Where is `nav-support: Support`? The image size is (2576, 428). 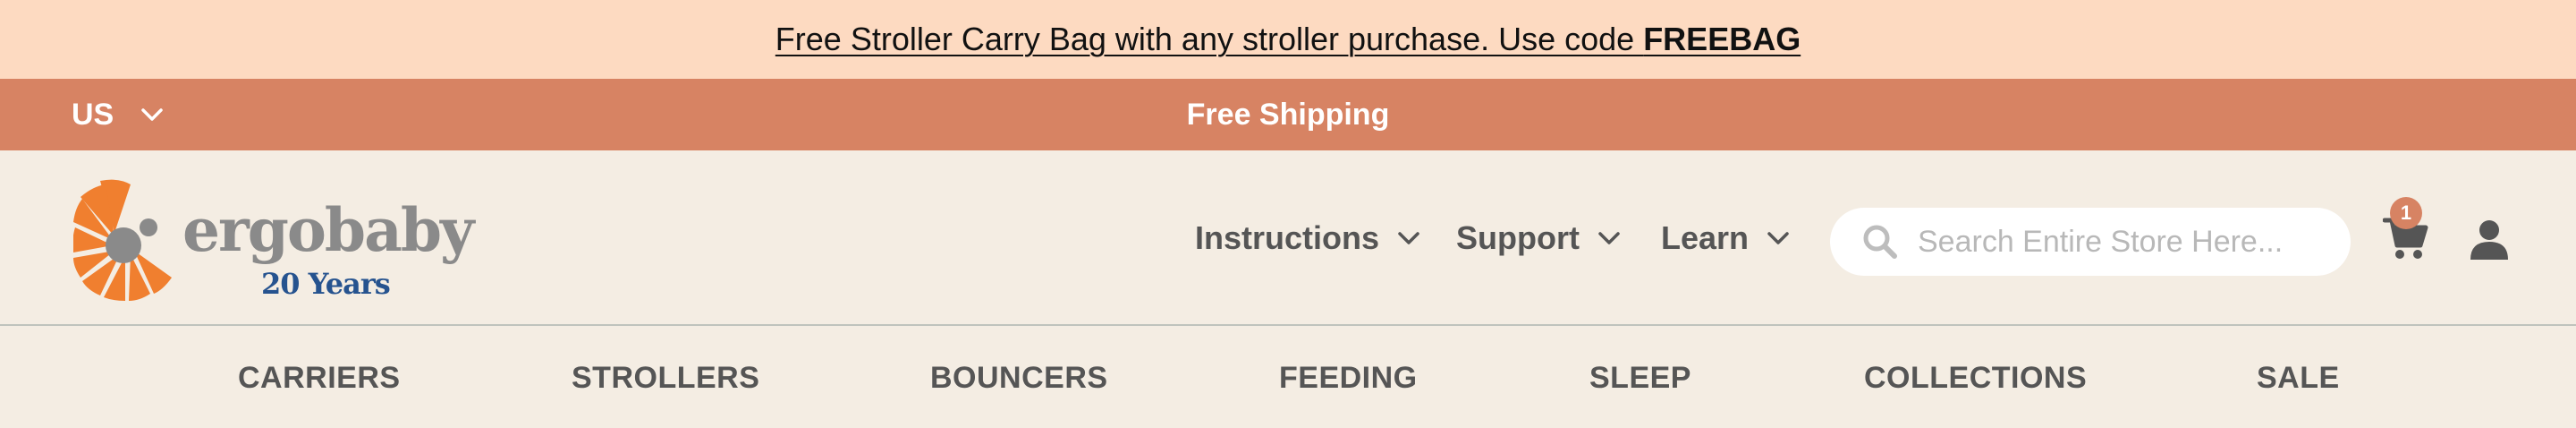 nav-support: Support is located at coordinates (1538, 238).